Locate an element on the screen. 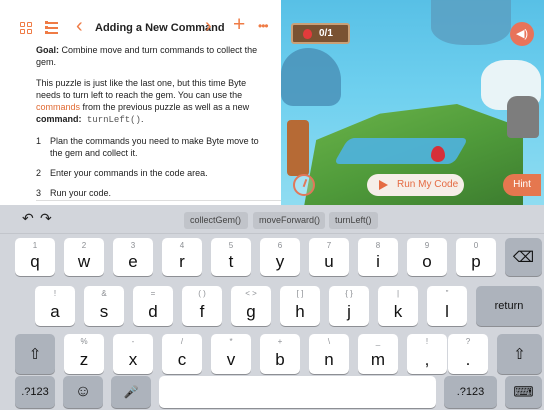 The height and width of the screenshot is (410, 544). return-key: return is located at coordinates (509, 306).